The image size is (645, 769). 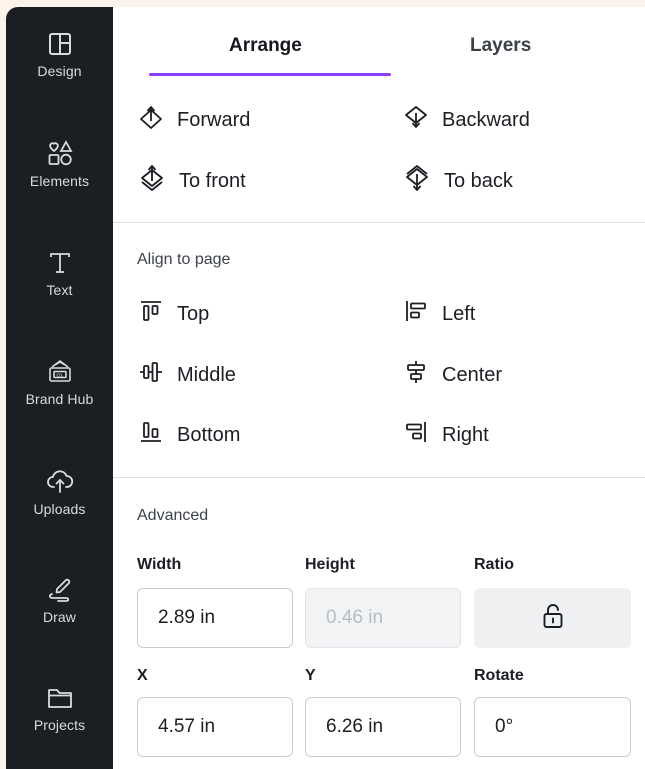 I want to click on tab-arrange: Arrange, so click(x=265, y=46).